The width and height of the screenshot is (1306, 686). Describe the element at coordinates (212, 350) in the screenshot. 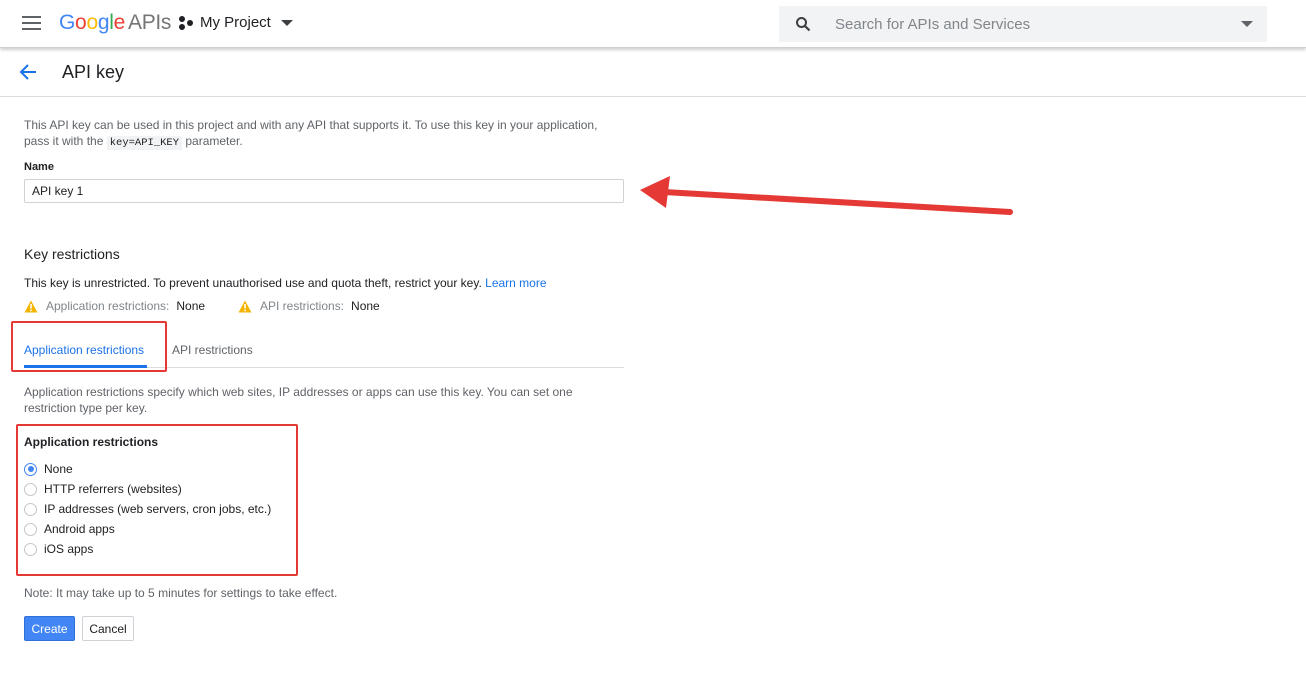

I see `tab-api-restrictions: API restrictions` at that location.